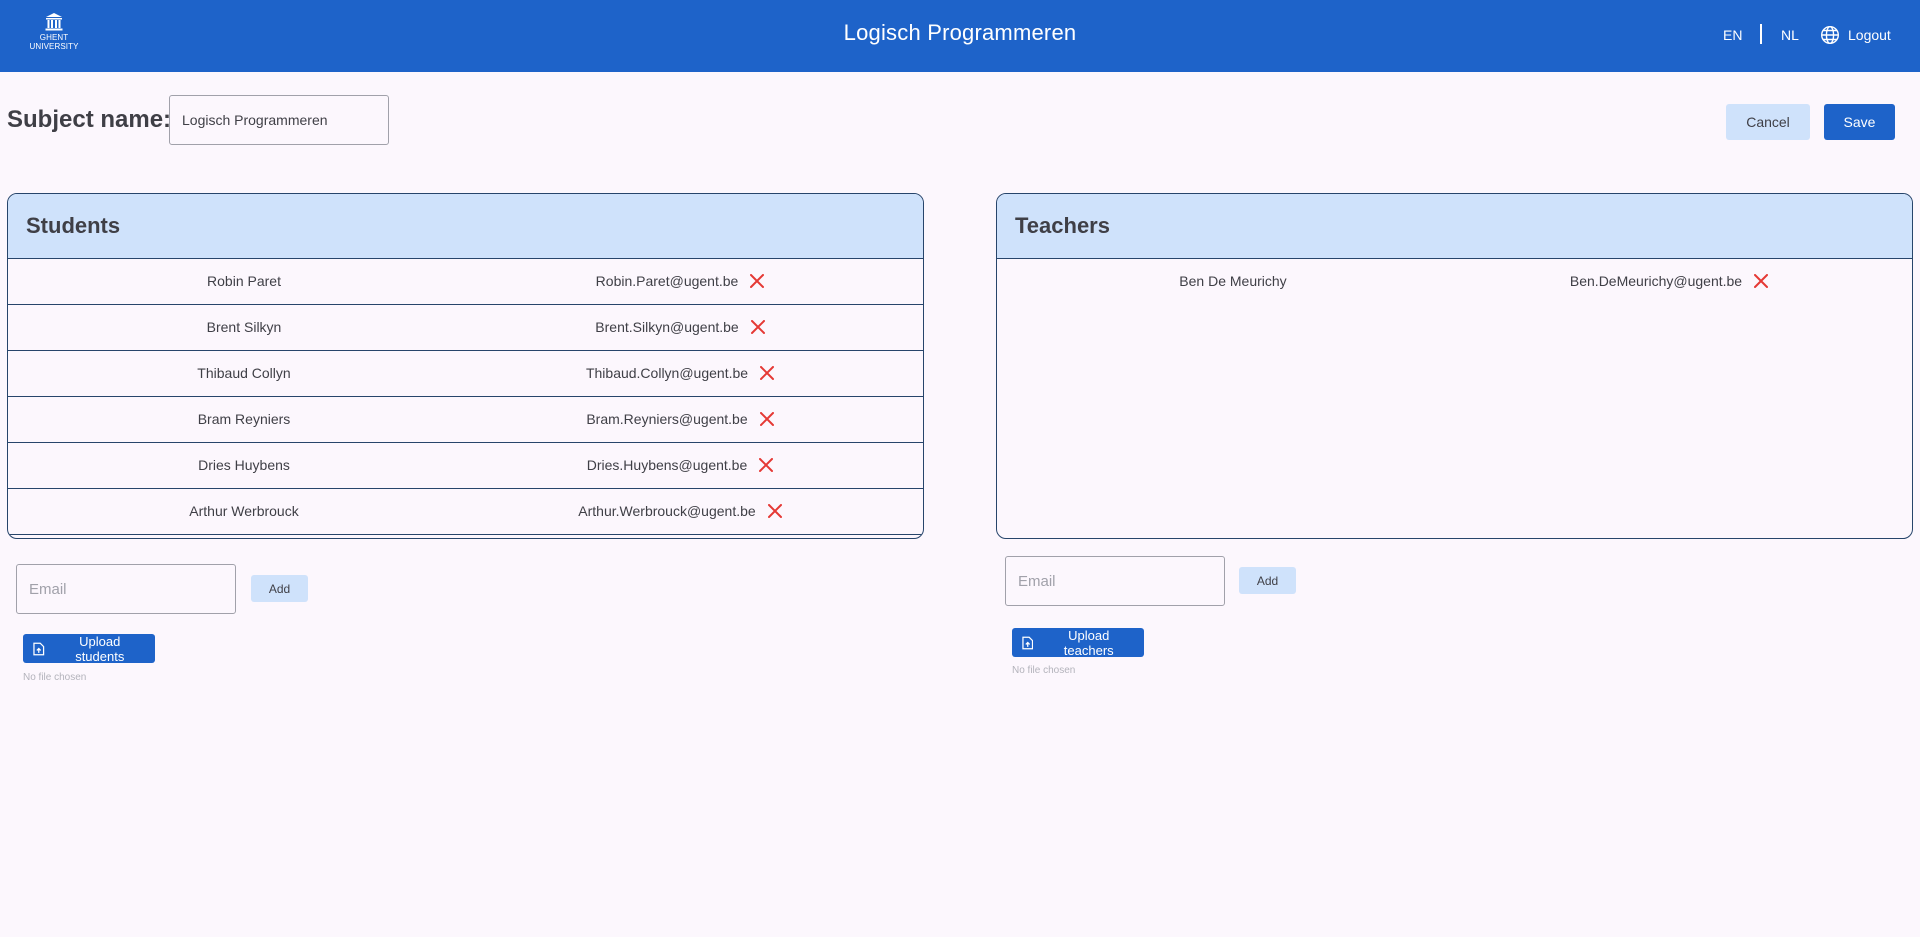  I want to click on table-row: Bram Reyniers Bram.Reyniers@ugent.be, so click(465, 420).